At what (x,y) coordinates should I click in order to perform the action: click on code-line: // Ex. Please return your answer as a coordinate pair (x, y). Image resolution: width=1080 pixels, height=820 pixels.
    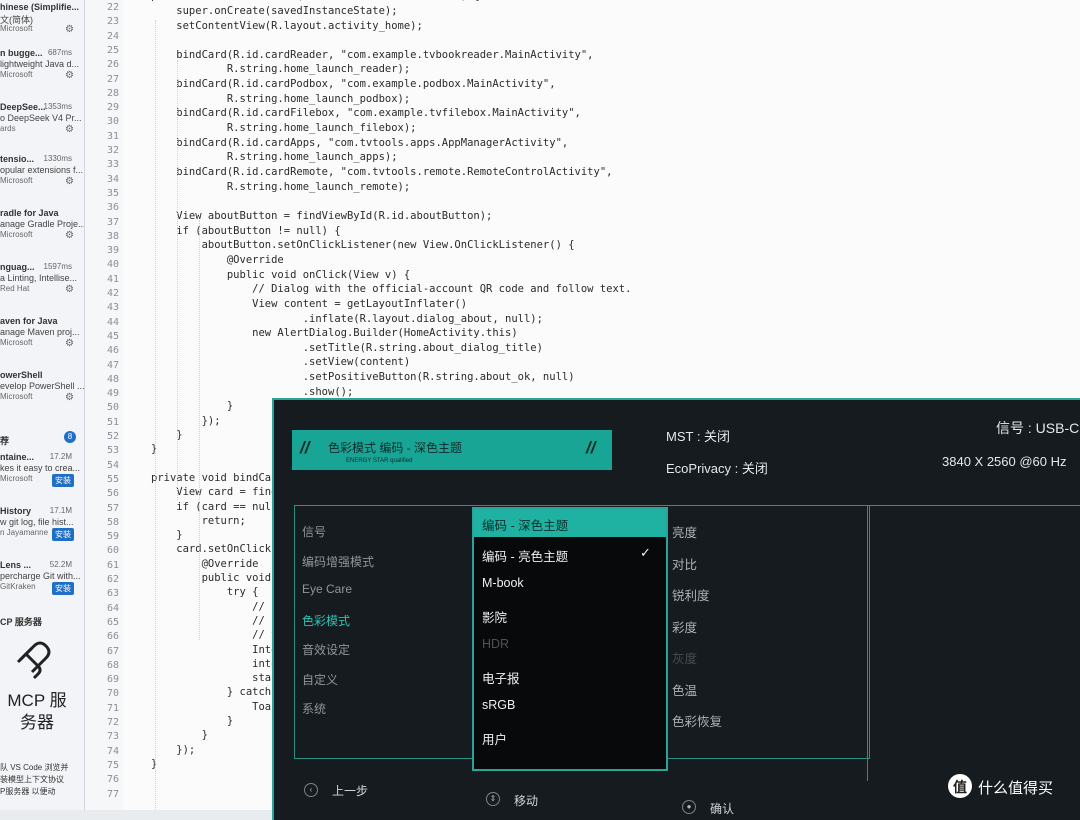
    Looking at the image, I should click on (217, 606).